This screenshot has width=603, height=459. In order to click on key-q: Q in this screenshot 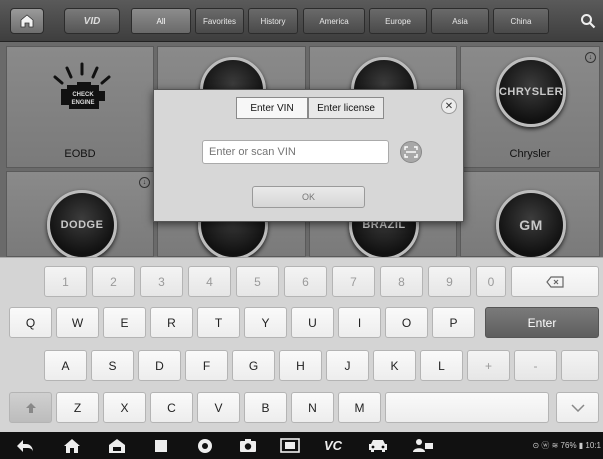, I will do `click(30, 322)`.